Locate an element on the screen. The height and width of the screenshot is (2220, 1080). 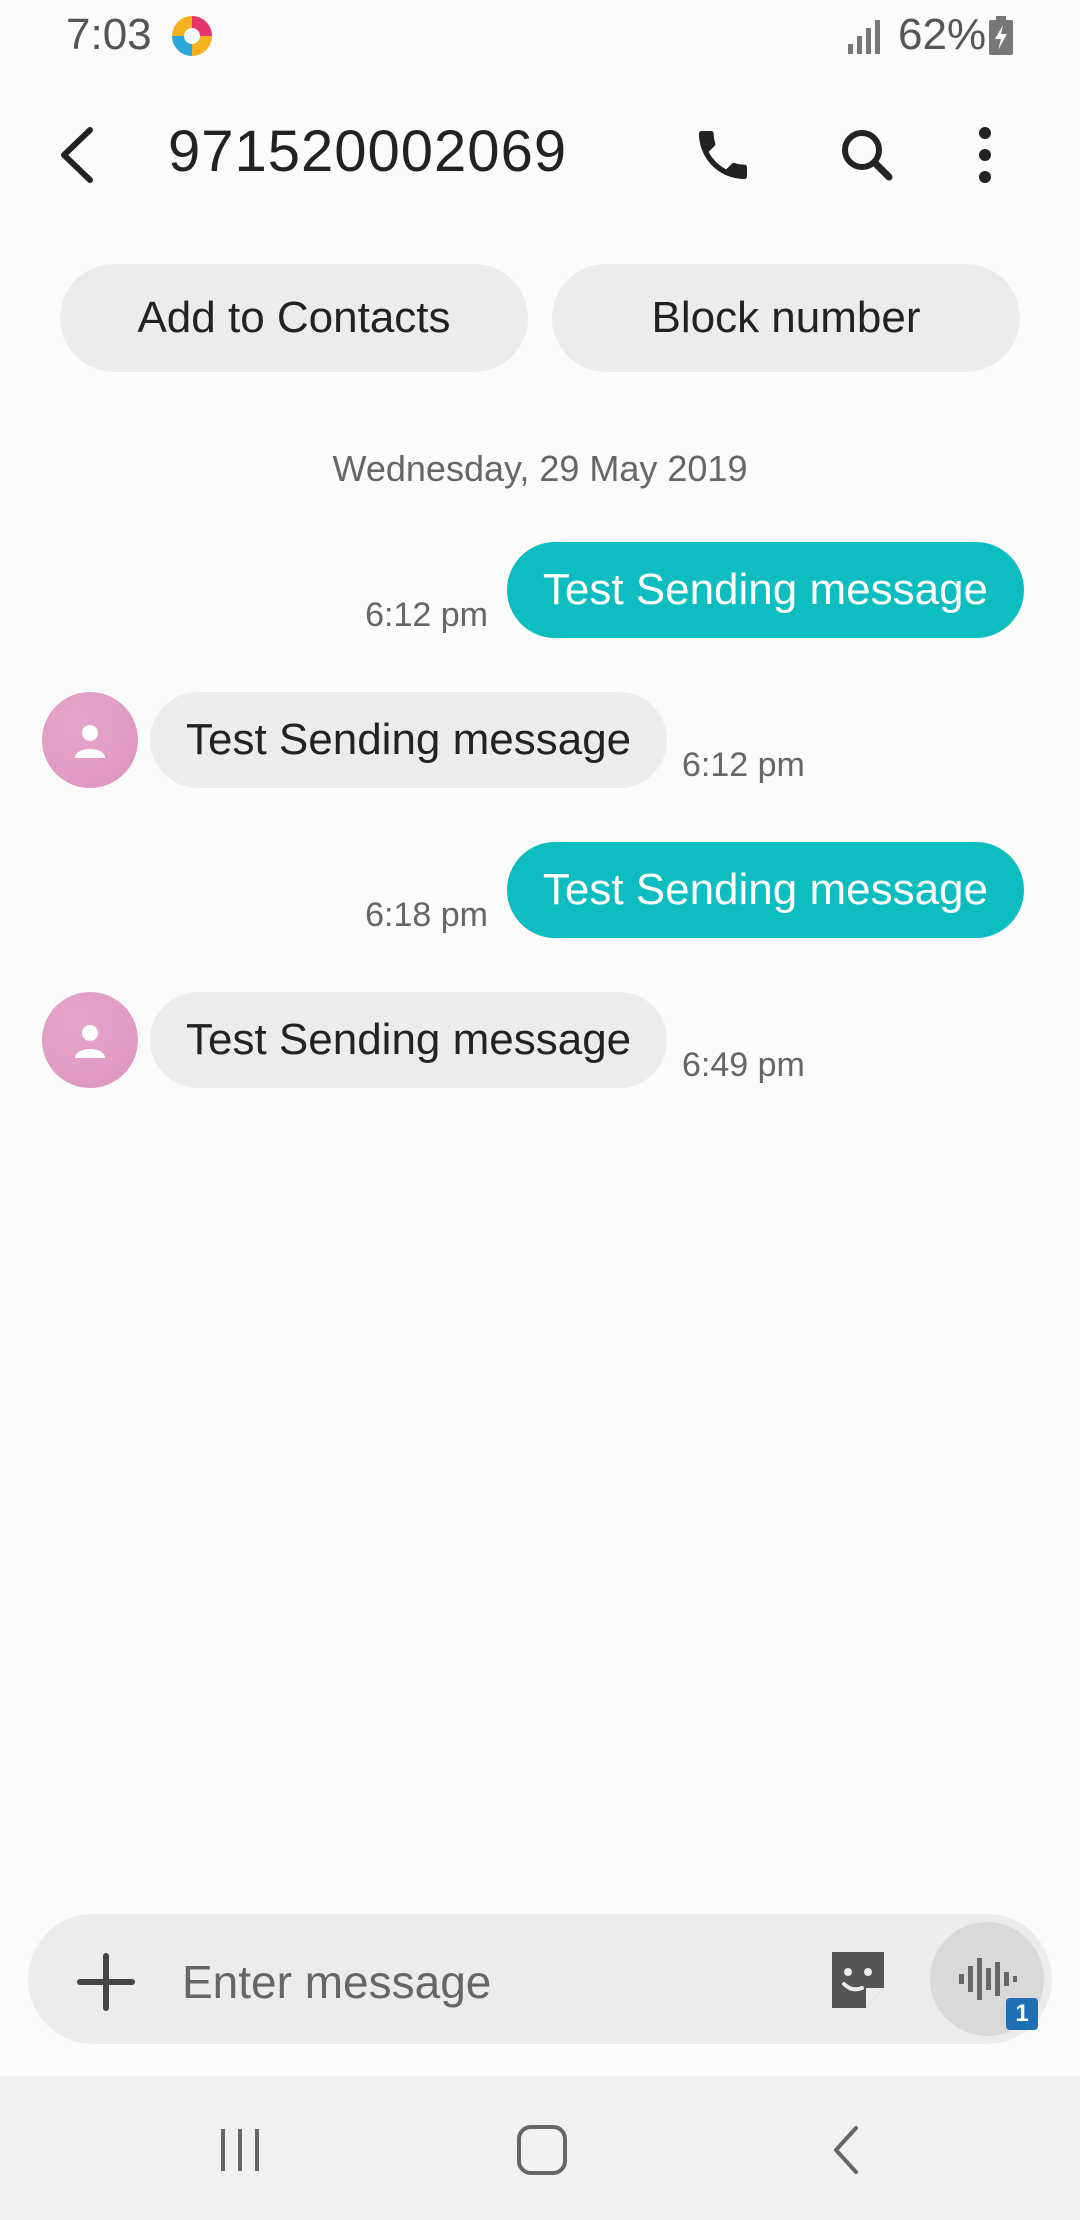
browser-app-icon is located at coordinates (192, 36).